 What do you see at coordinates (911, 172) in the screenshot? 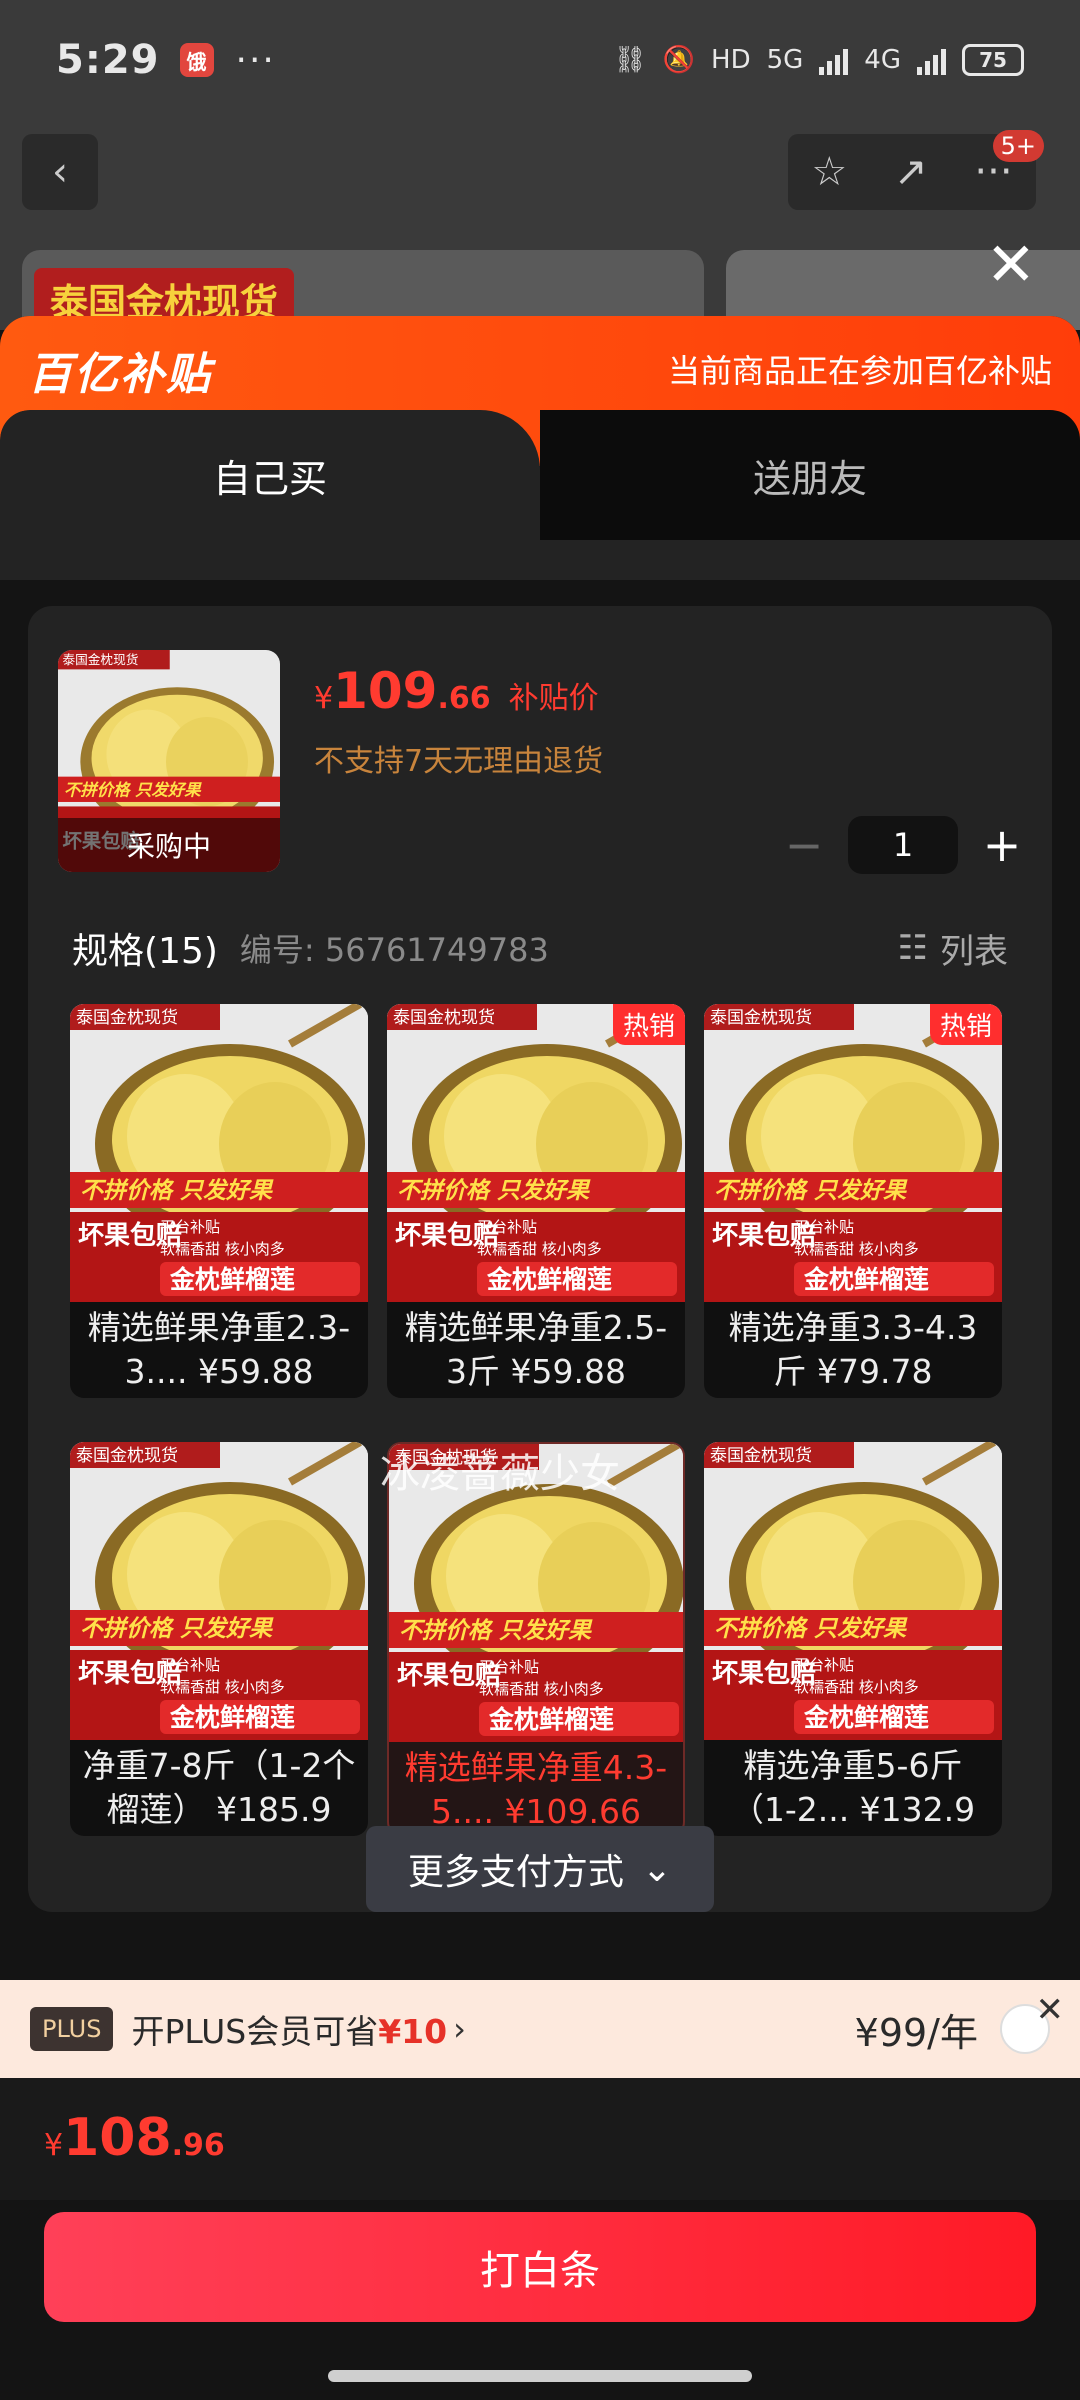
I see `share-icon: ↗` at bounding box center [911, 172].